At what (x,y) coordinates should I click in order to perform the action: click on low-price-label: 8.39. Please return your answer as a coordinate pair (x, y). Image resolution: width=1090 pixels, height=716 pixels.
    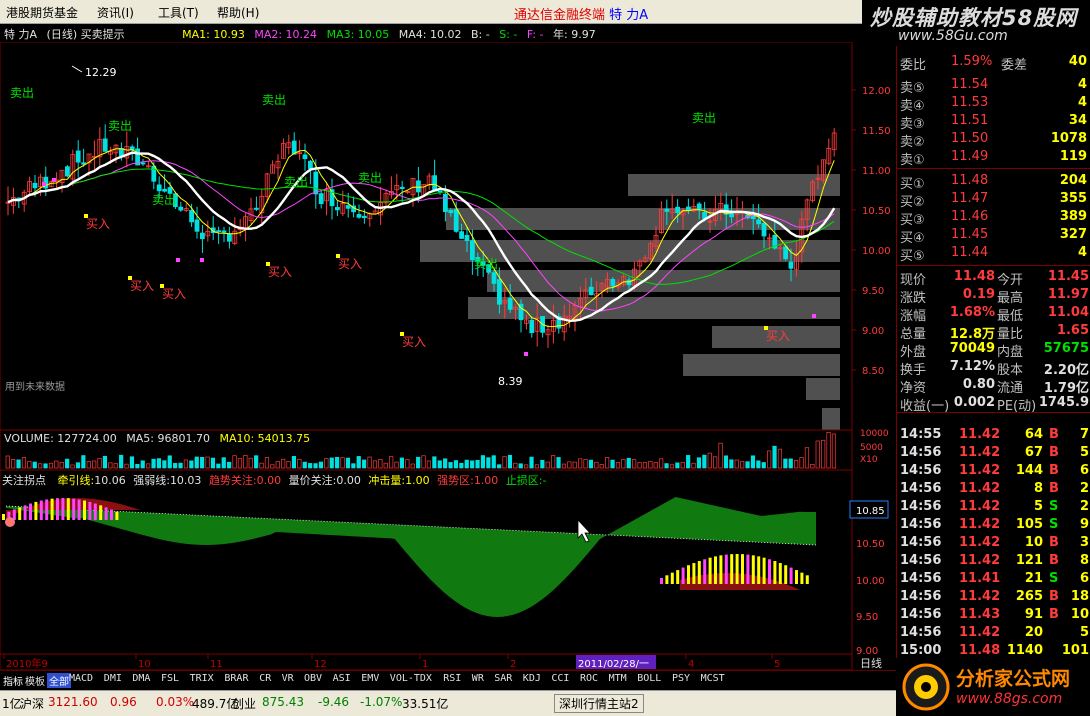
    Looking at the image, I should click on (510, 381).